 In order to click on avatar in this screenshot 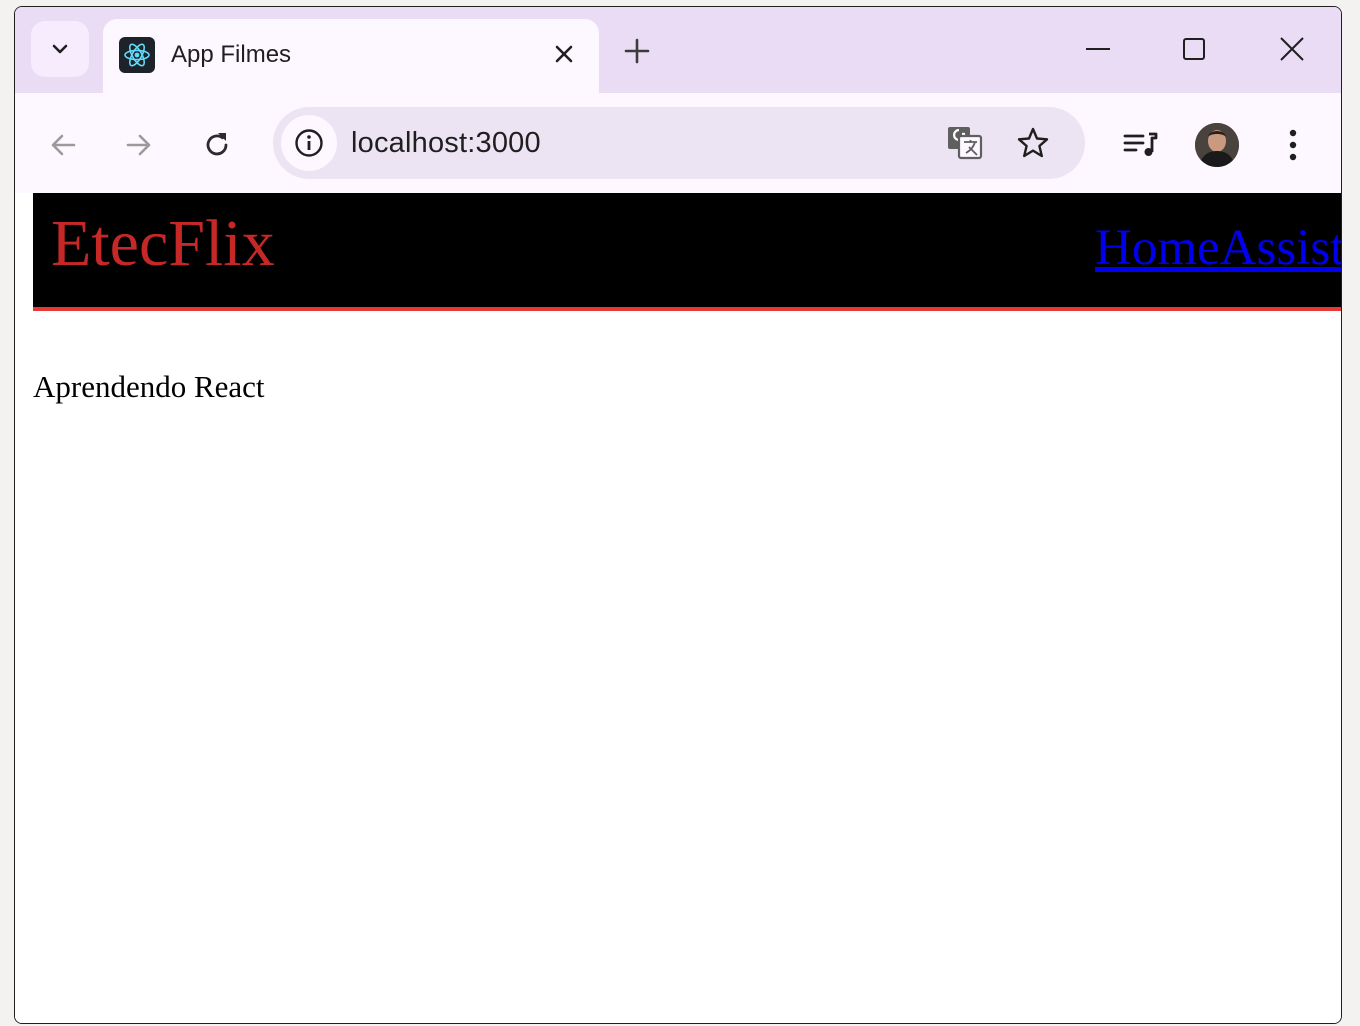, I will do `click(1217, 145)`.